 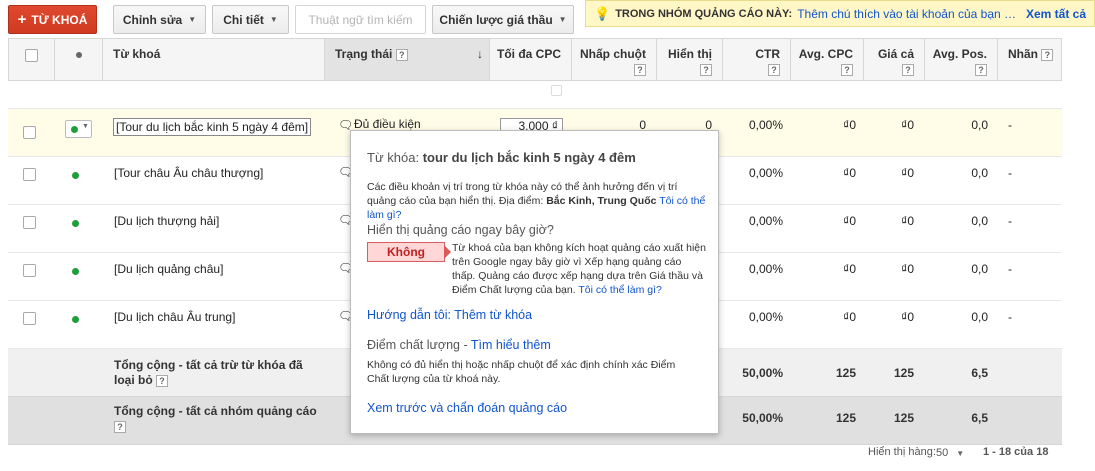 What do you see at coordinates (1016, 452) in the screenshot?
I see `pagination-range: 1 - 18 của 18` at bounding box center [1016, 452].